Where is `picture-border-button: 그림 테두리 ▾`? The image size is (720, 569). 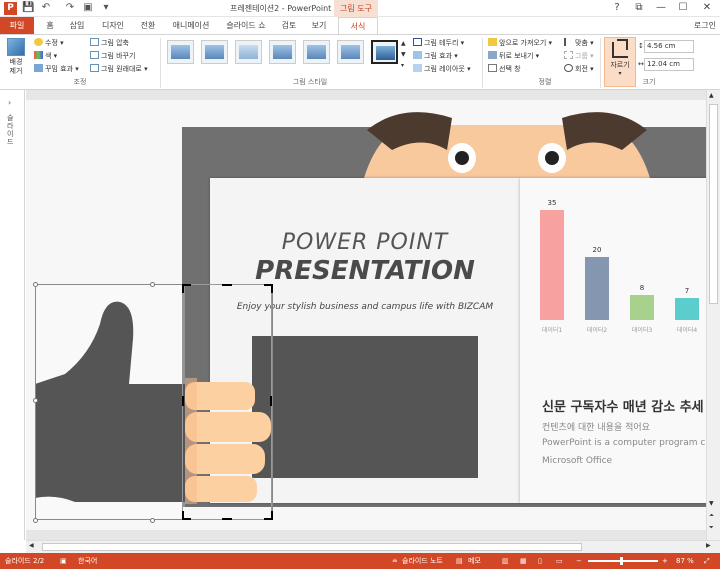
picture-border-button: 그림 테두리 ▾ is located at coordinates (438, 43).